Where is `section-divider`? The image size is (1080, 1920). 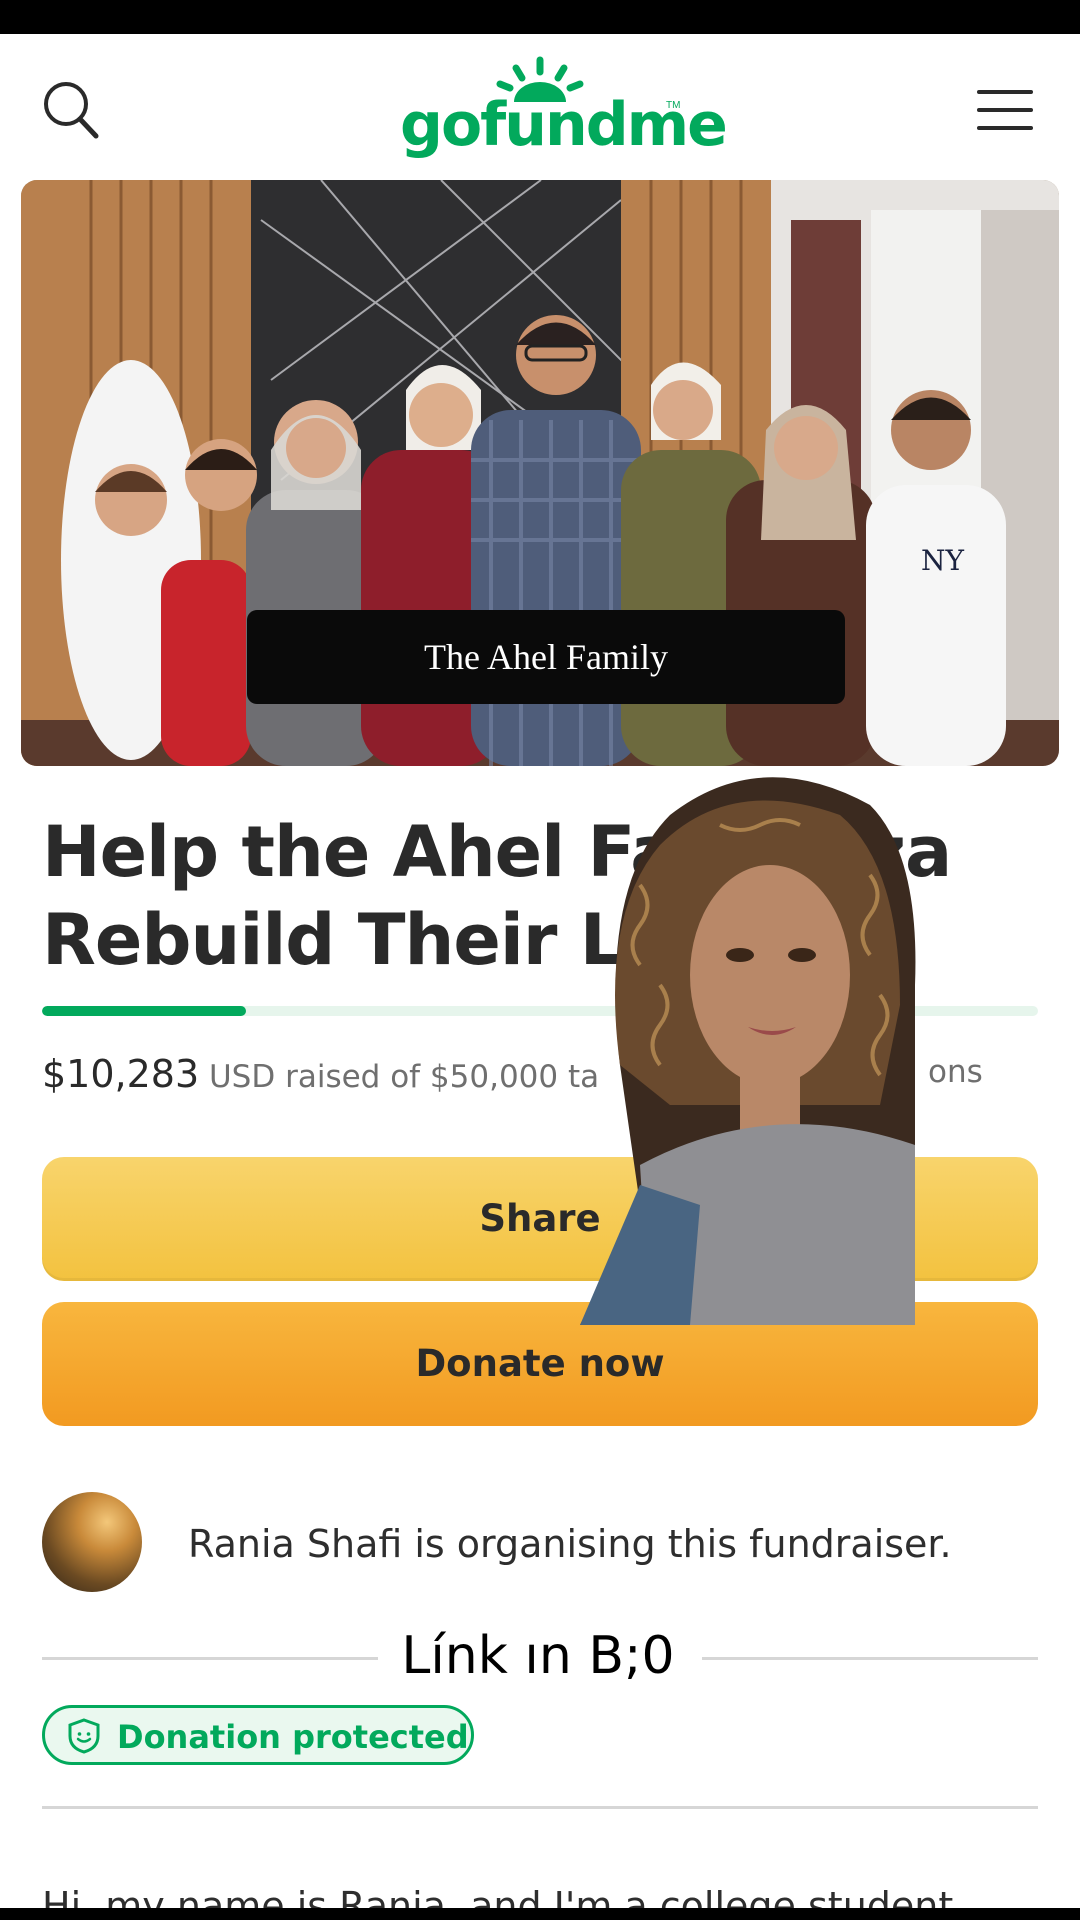 section-divider is located at coordinates (540, 1807).